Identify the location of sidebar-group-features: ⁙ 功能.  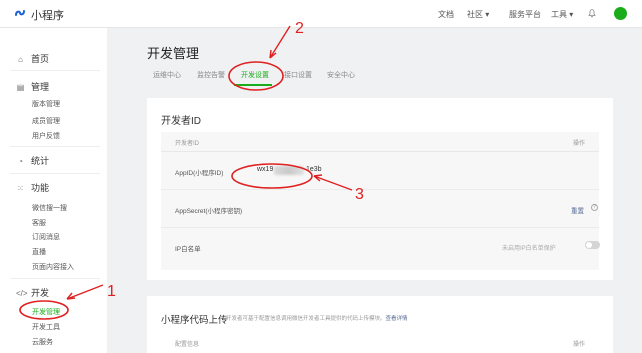
(32, 187).